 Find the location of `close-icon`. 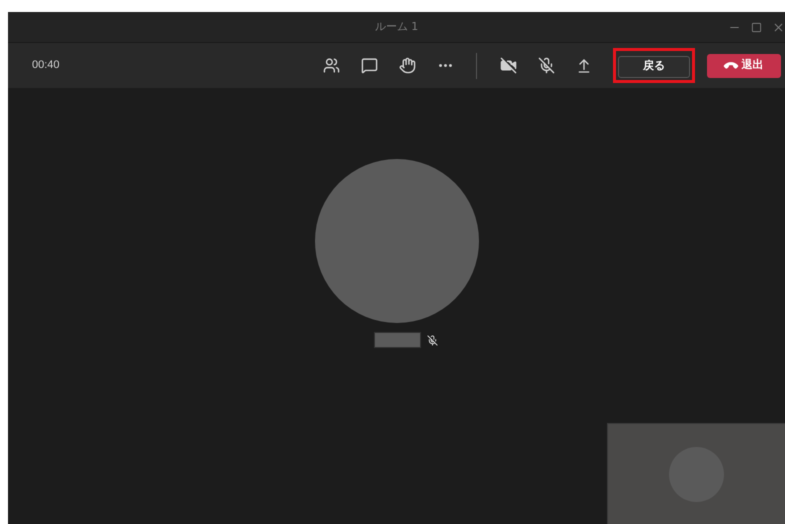

close-icon is located at coordinates (778, 27).